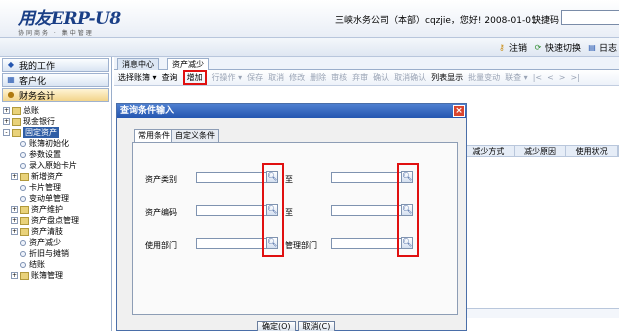 This screenshot has width=619, height=331. I want to click on toolbar-btn-12: 列表显示, so click(447, 77).